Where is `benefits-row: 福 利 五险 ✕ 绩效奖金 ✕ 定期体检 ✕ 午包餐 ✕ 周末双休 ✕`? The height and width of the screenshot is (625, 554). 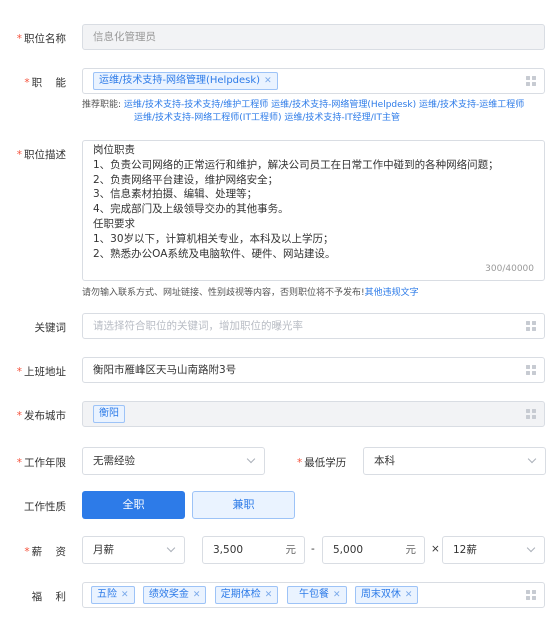
benefits-row: 福 利 五险 ✕ 绩效奖金 ✕ 定期体检 ✕ 午包餐 ✕ 周末双休 ✕ is located at coordinates (277, 595).